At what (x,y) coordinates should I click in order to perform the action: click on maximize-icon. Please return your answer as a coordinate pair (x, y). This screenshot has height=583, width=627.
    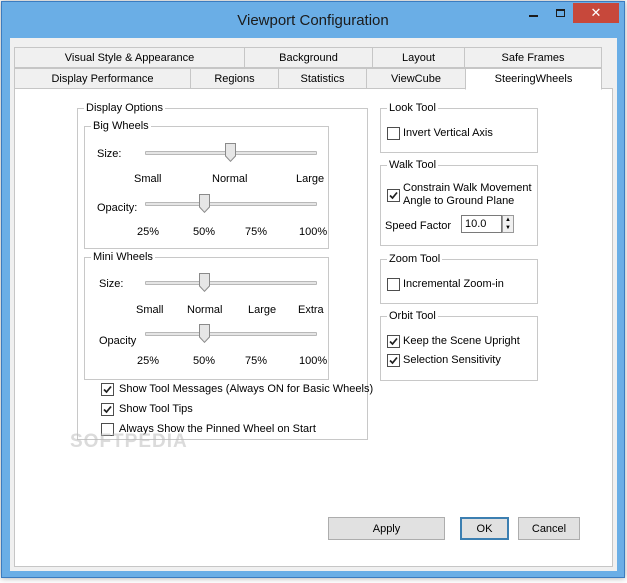
    Looking at the image, I should click on (560, 13).